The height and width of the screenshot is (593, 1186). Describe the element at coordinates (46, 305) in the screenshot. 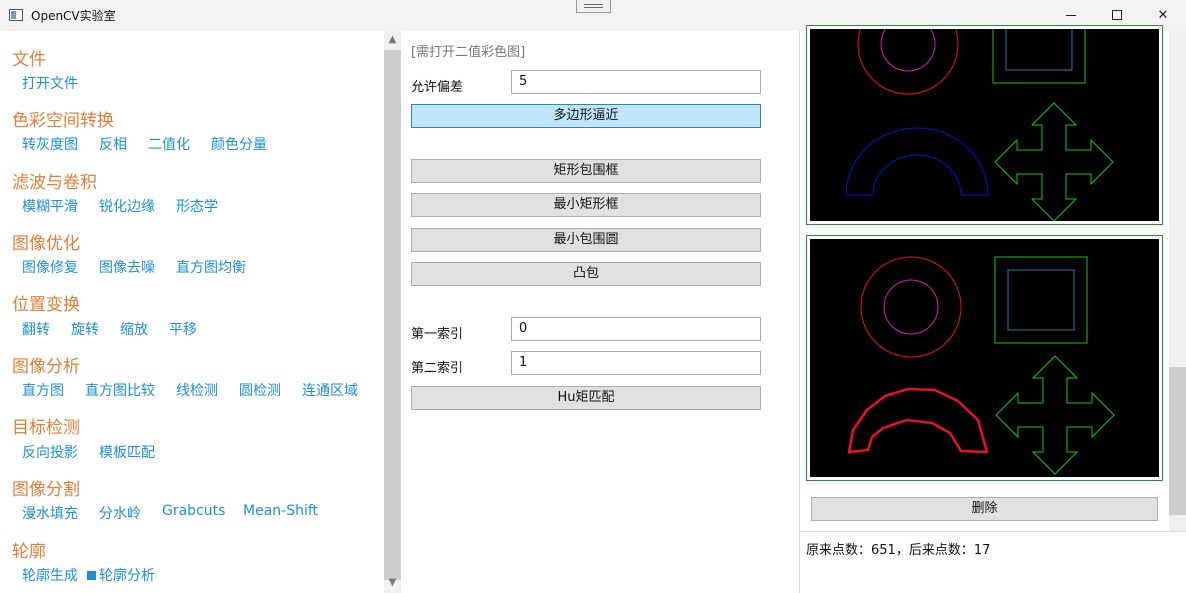

I see `category-transform: 位置变换` at that location.